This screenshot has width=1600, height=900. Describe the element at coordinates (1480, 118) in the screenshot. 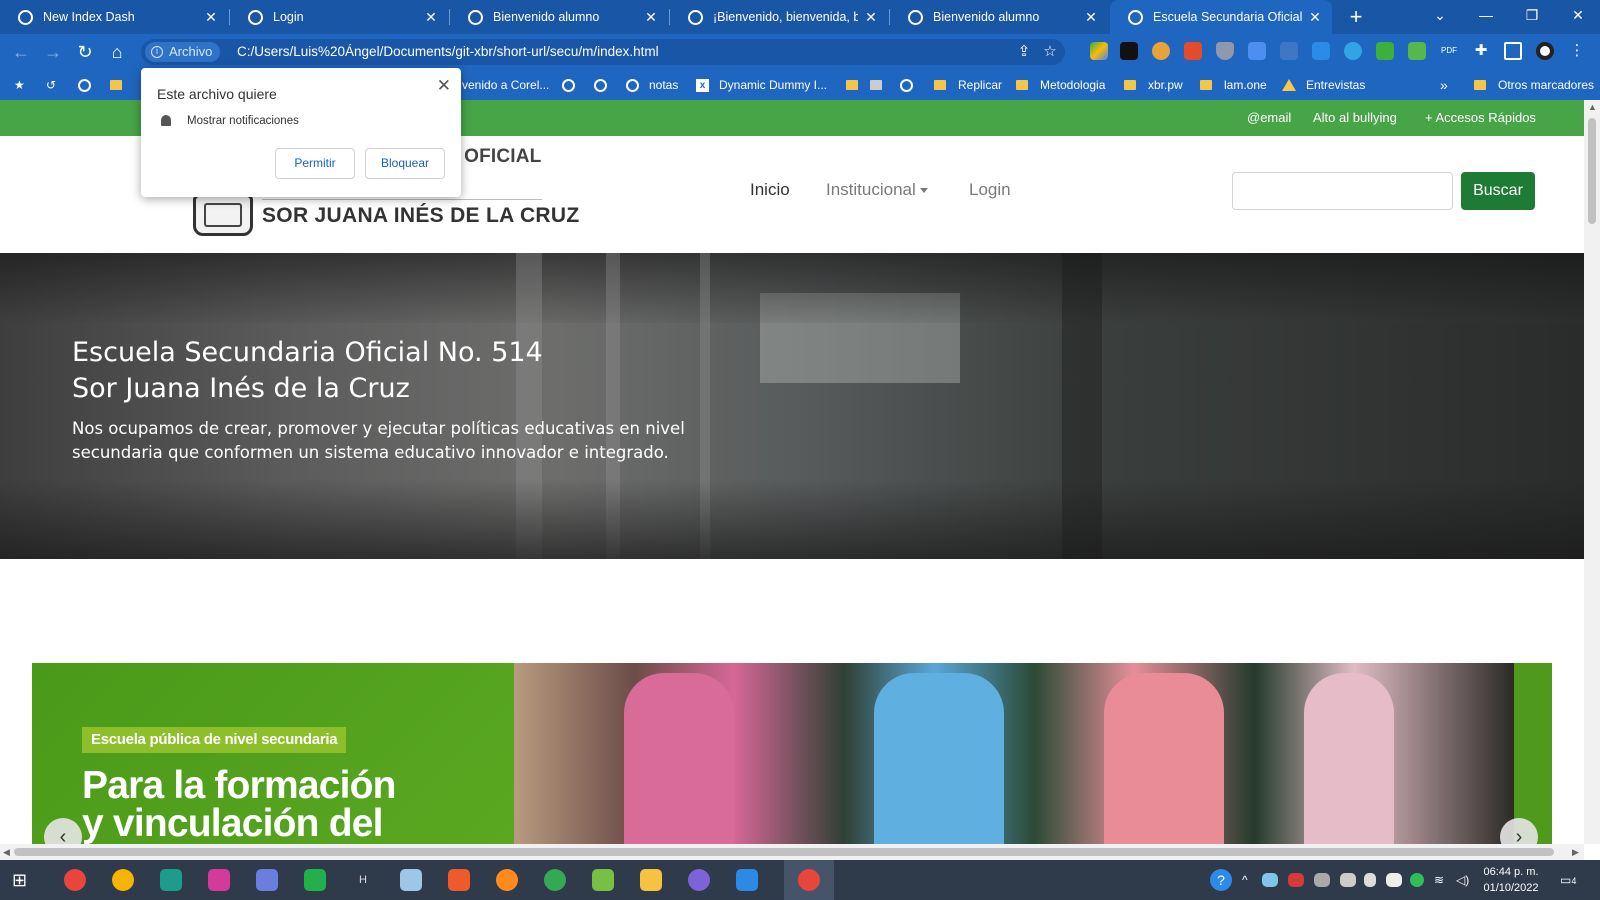

I see `quick-access-link: + Accesos Rápidos` at that location.